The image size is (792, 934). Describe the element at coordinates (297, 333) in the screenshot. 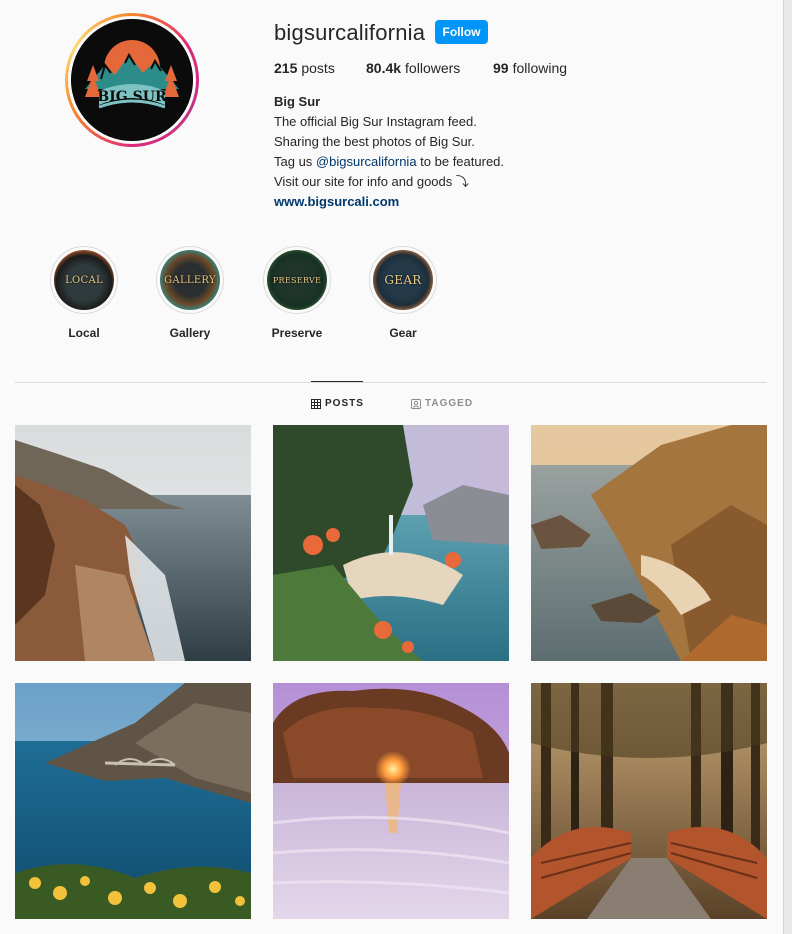

I see `highlight-label: Preserve` at that location.